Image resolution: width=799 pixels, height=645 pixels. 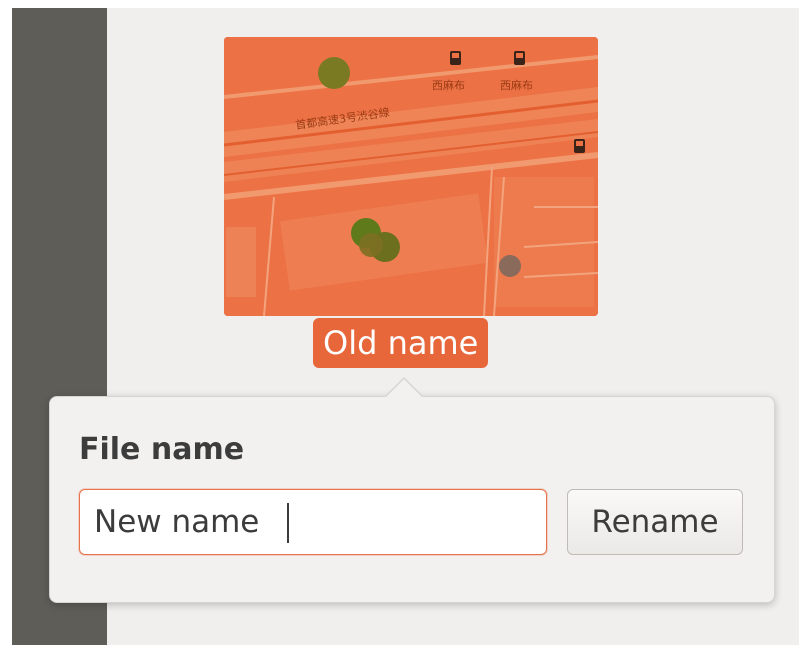 What do you see at coordinates (655, 522) in the screenshot?
I see `rename-button: Rename` at bounding box center [655, 522].